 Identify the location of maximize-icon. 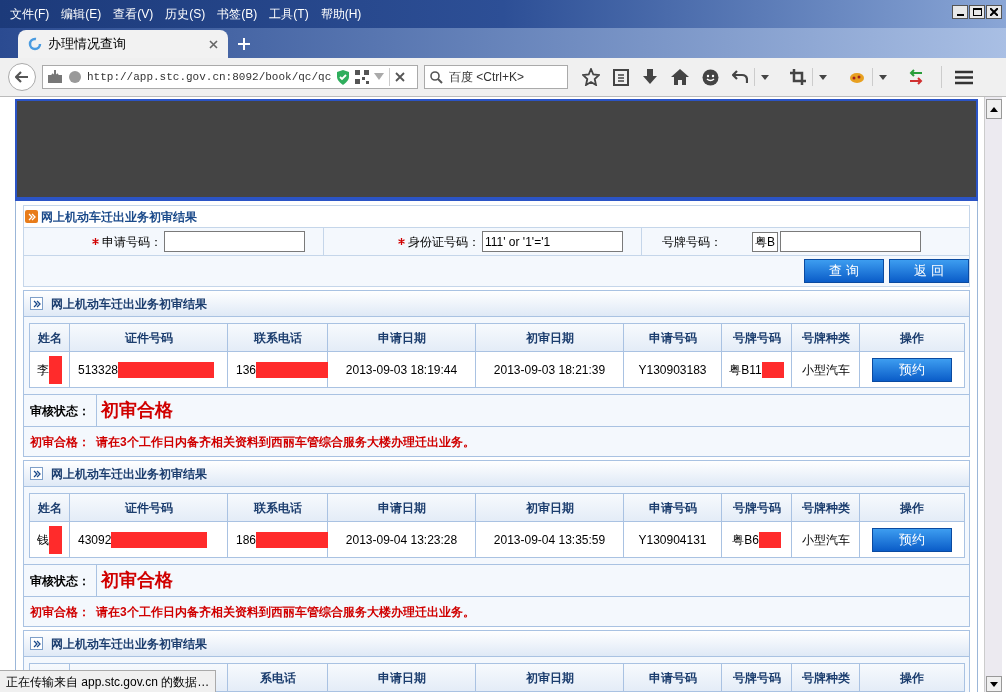
(977, 12).